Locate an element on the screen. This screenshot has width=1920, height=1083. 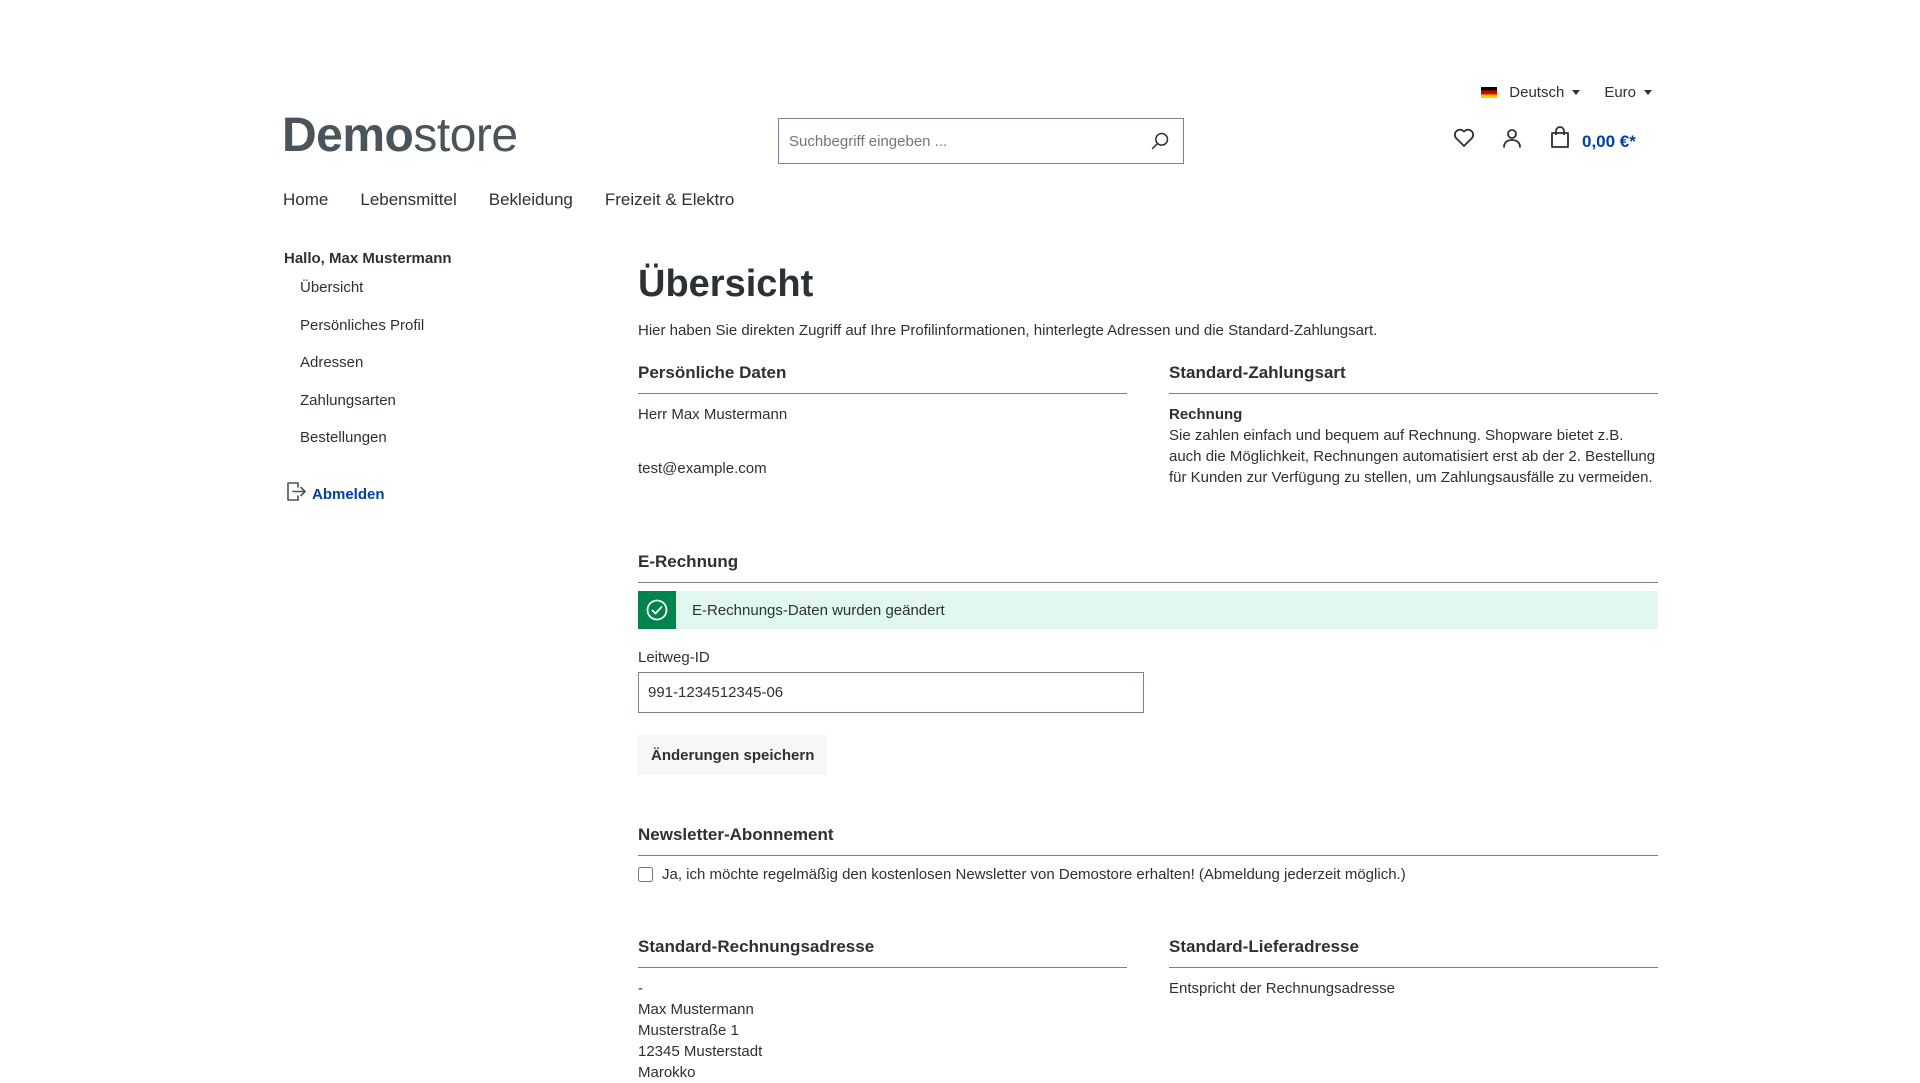
page-title: Übersicht is located at coordinates (726, 284).